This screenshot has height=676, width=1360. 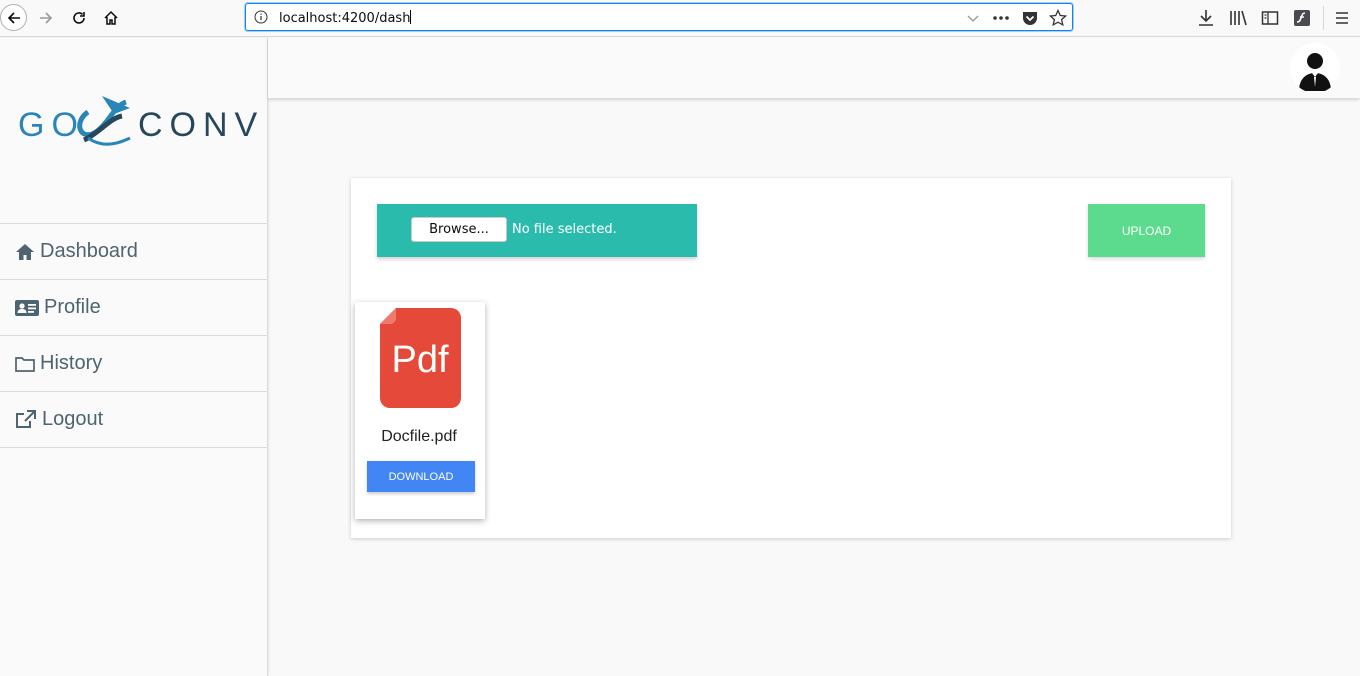 What do you see at coordinates (659, 17) in the screenshot?
I see `url-bar: localhost:4200/dash` at bounding box center [659, 17].